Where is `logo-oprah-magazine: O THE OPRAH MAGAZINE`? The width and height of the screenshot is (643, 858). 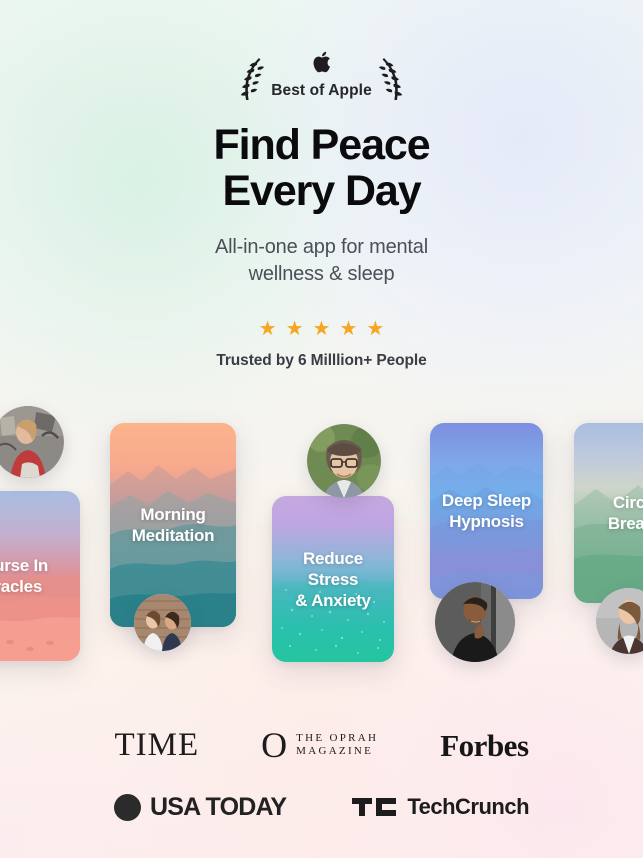
logo-oprah-magazine: O THE OPRAH MAGAZINE is located at coordinates (319, 745).